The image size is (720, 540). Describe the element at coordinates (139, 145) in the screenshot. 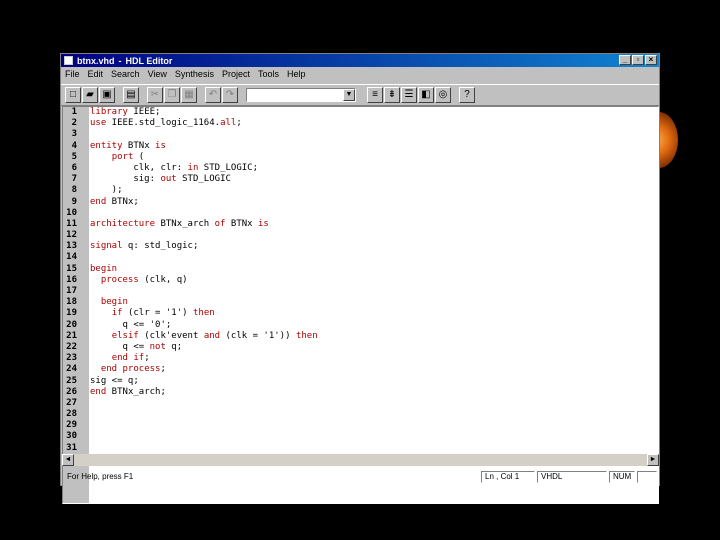

I see `code-text: BTNx` at that location.